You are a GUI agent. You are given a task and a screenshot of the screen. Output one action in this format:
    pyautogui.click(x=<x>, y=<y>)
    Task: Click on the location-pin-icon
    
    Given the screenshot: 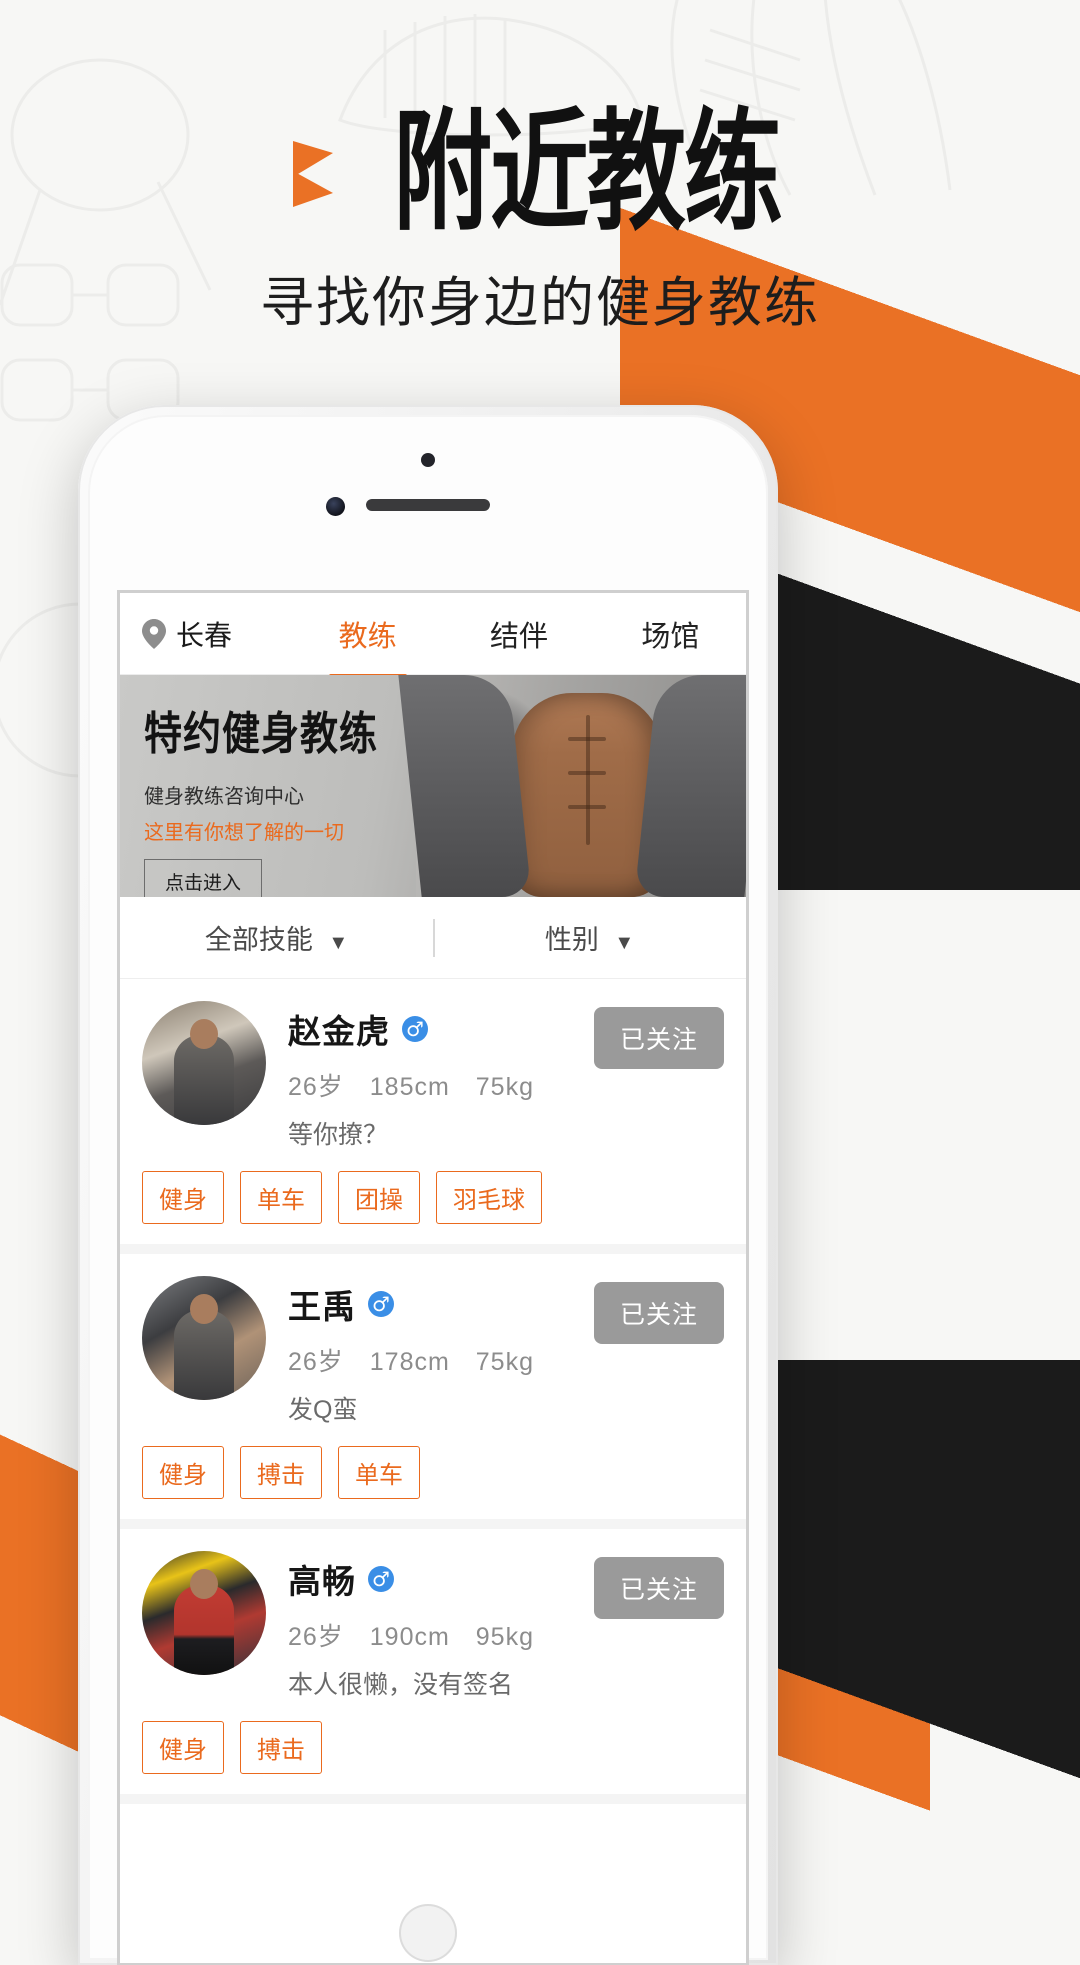 What is the action you would take?
    pyautogui.click(x=154, y=633)
    